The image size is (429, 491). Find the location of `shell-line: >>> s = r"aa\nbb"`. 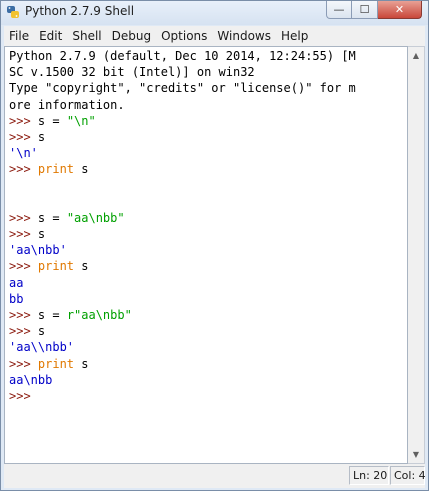

shell-line: >>> s = r"aa\nbb" is located at coordinates (182, 315).